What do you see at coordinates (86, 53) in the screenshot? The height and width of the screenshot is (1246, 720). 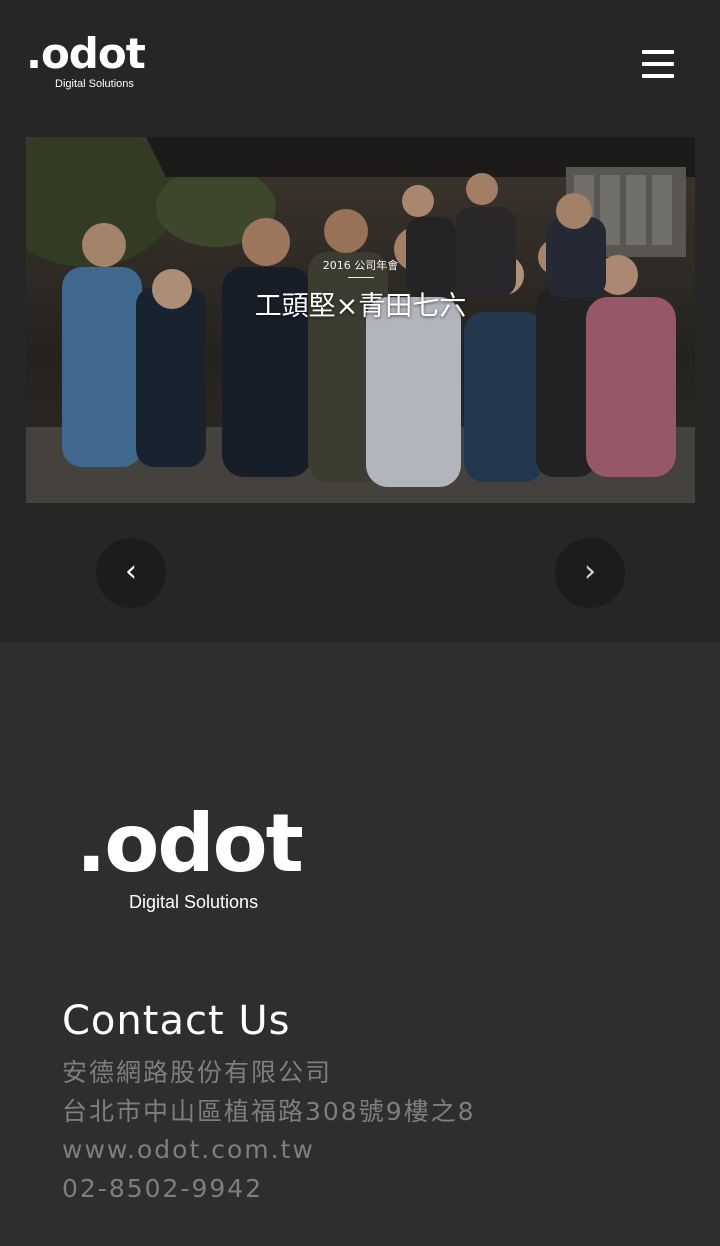 I see `logo-wordmark: .odot` at bounding box center [86, 53].